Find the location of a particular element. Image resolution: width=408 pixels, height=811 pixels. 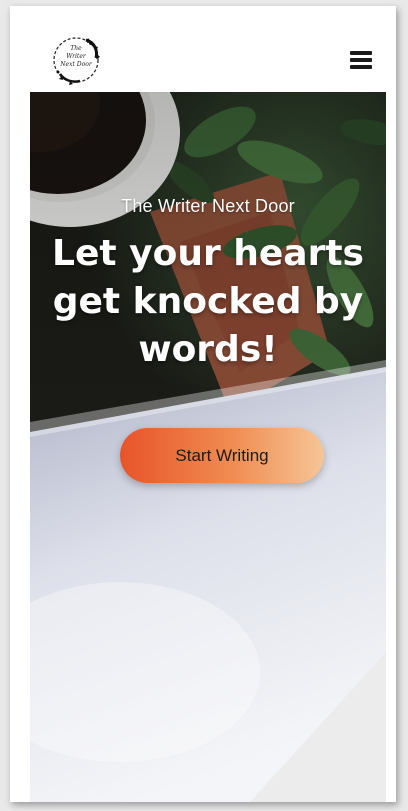

hamburger-menu-icon is located at coordinates (361, 60).